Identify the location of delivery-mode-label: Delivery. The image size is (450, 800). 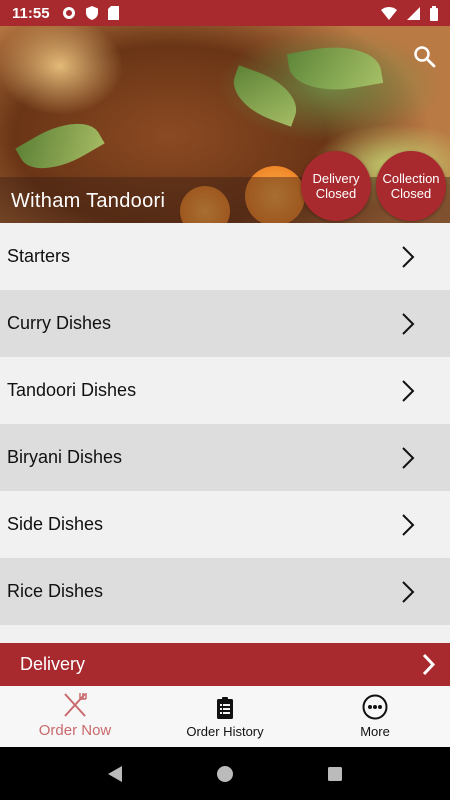
(53, 664).